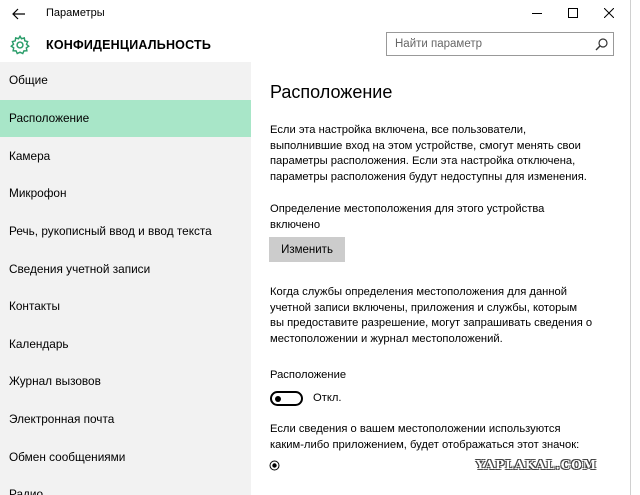  What do you see at coordinates (286, 398) in the screenshot?
I see `location-toggle` at bounding box center [286, 398].